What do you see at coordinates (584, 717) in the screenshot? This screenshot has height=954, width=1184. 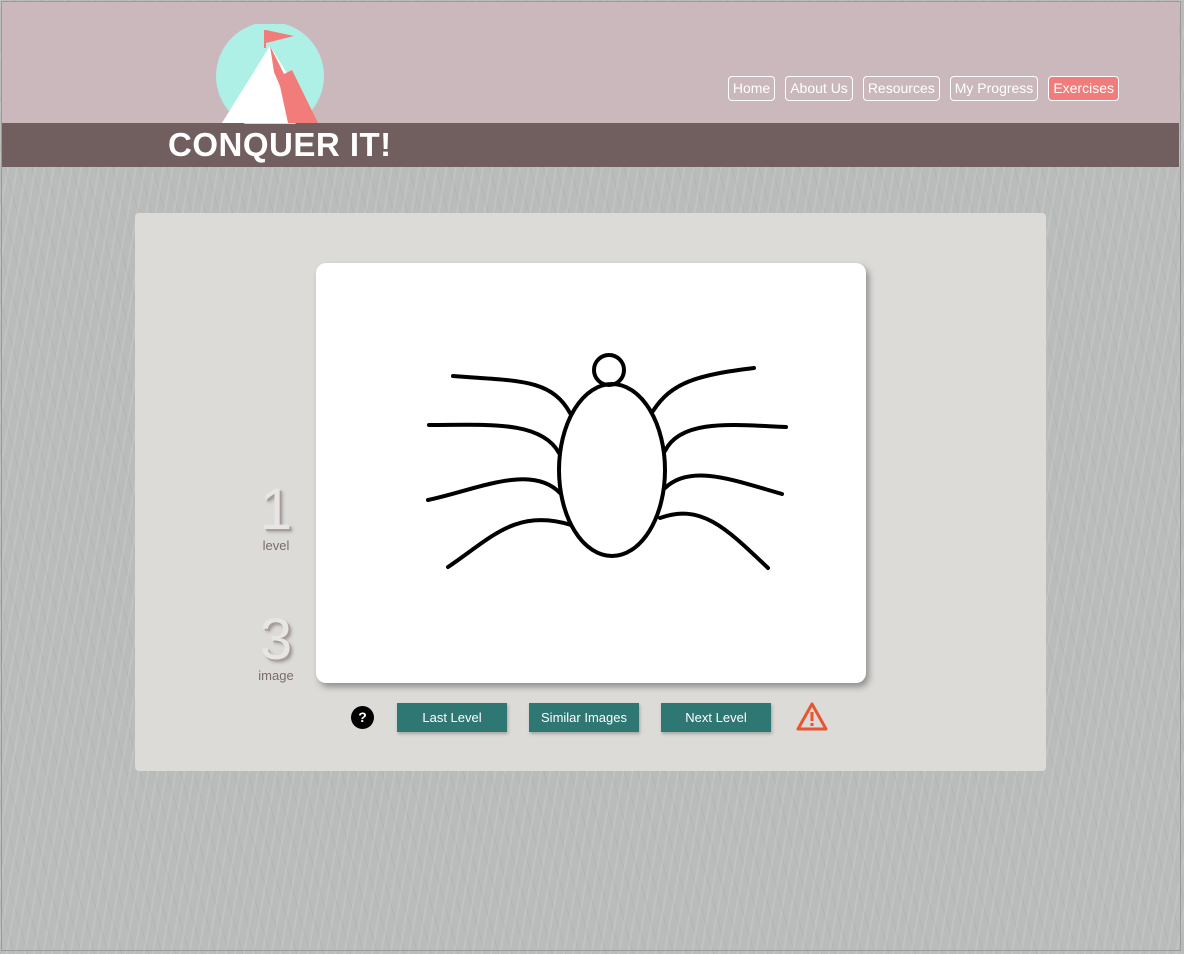 I see `similar-images-button: Similar Images` at bounding box center [584, 717].